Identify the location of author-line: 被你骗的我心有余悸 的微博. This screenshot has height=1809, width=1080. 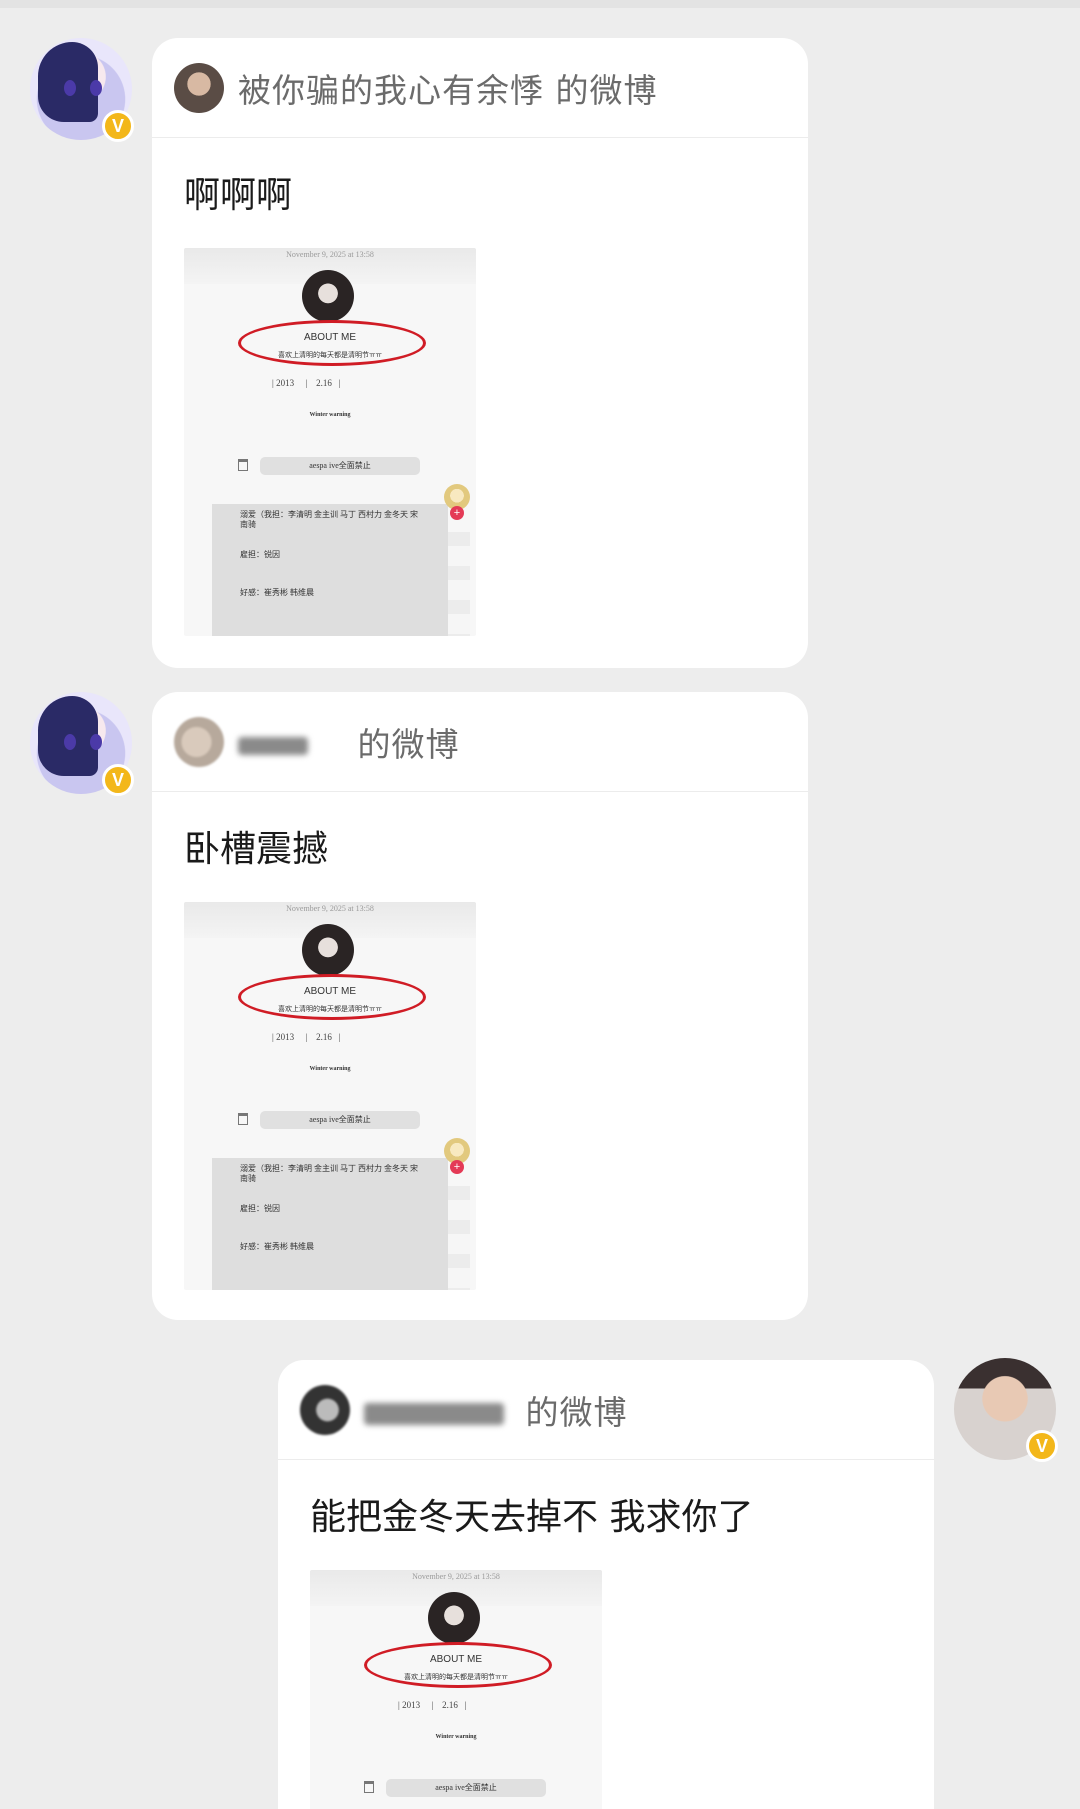
(448, 88).